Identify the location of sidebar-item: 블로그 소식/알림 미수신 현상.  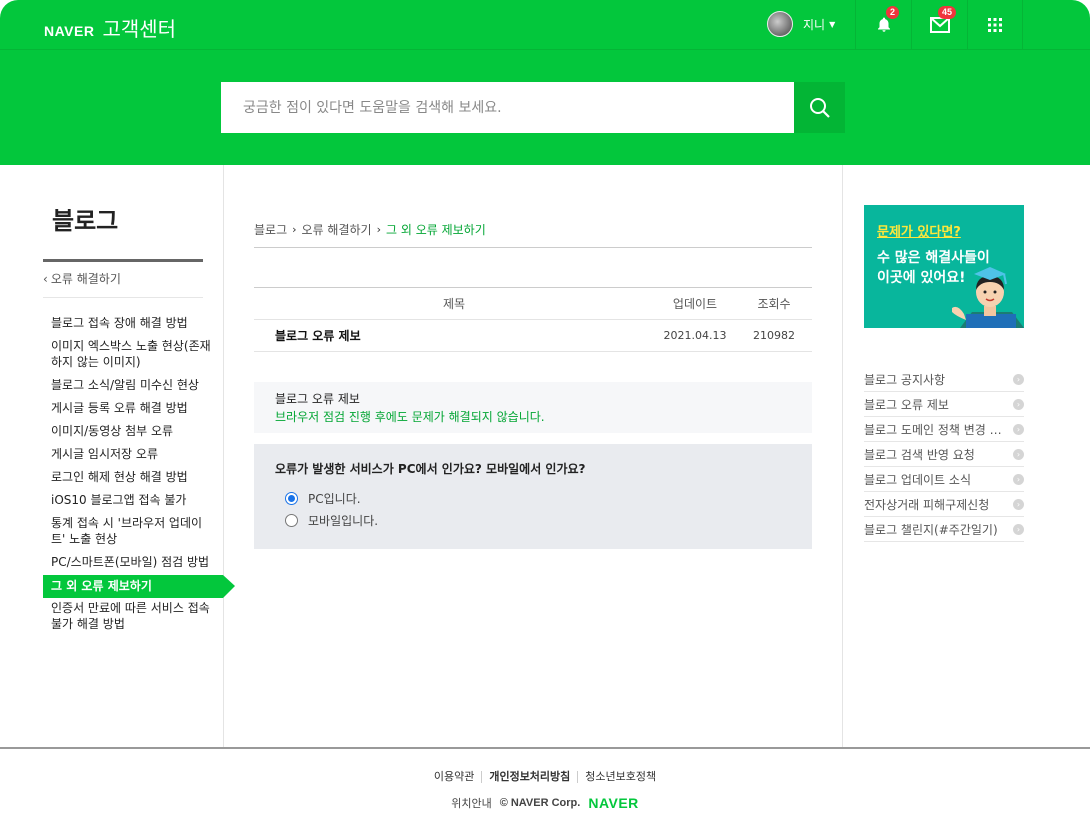
(133, 386).